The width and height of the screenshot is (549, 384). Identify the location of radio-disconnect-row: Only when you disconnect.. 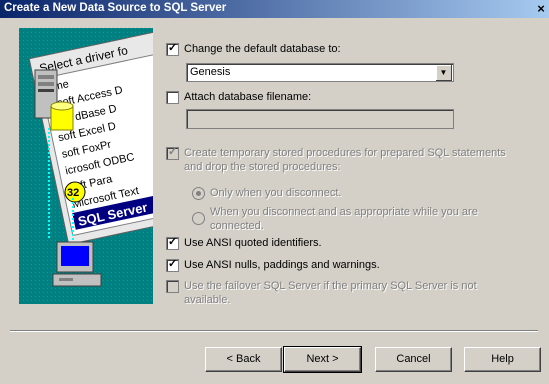
(266, 193).